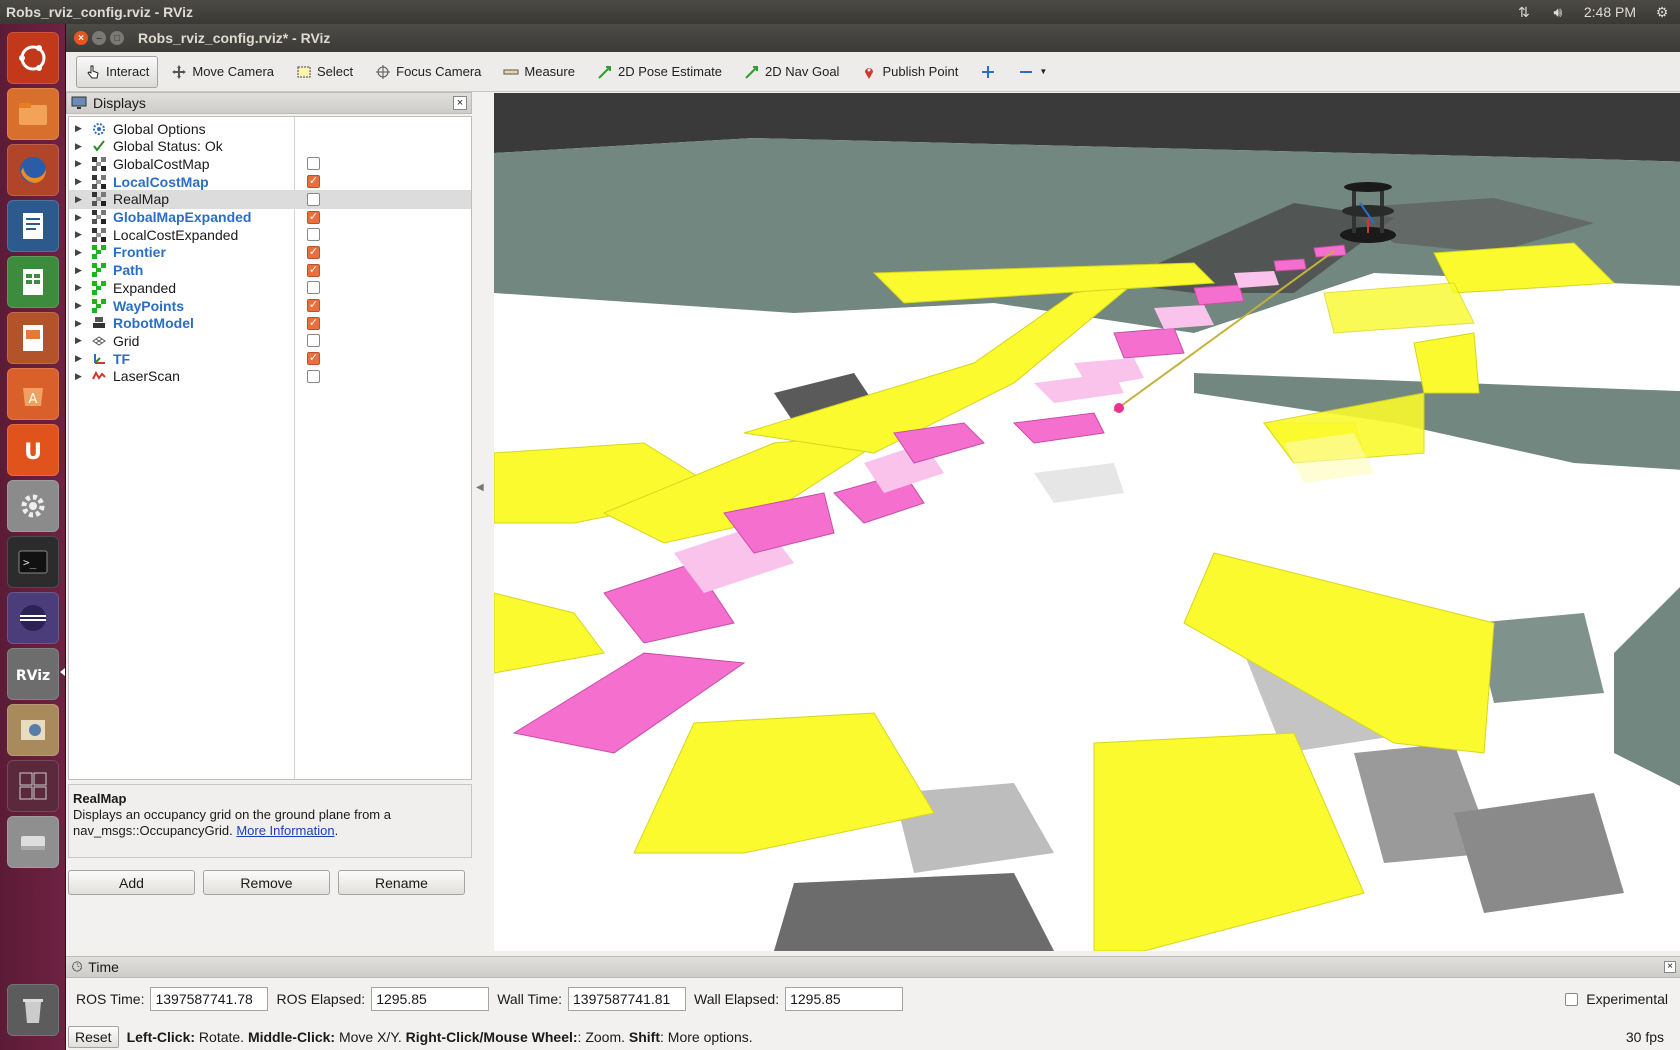  Describe the element at coordinates (168, 146) in the screenshot. I see `display-item-label: Global Status: Ok` at that location.